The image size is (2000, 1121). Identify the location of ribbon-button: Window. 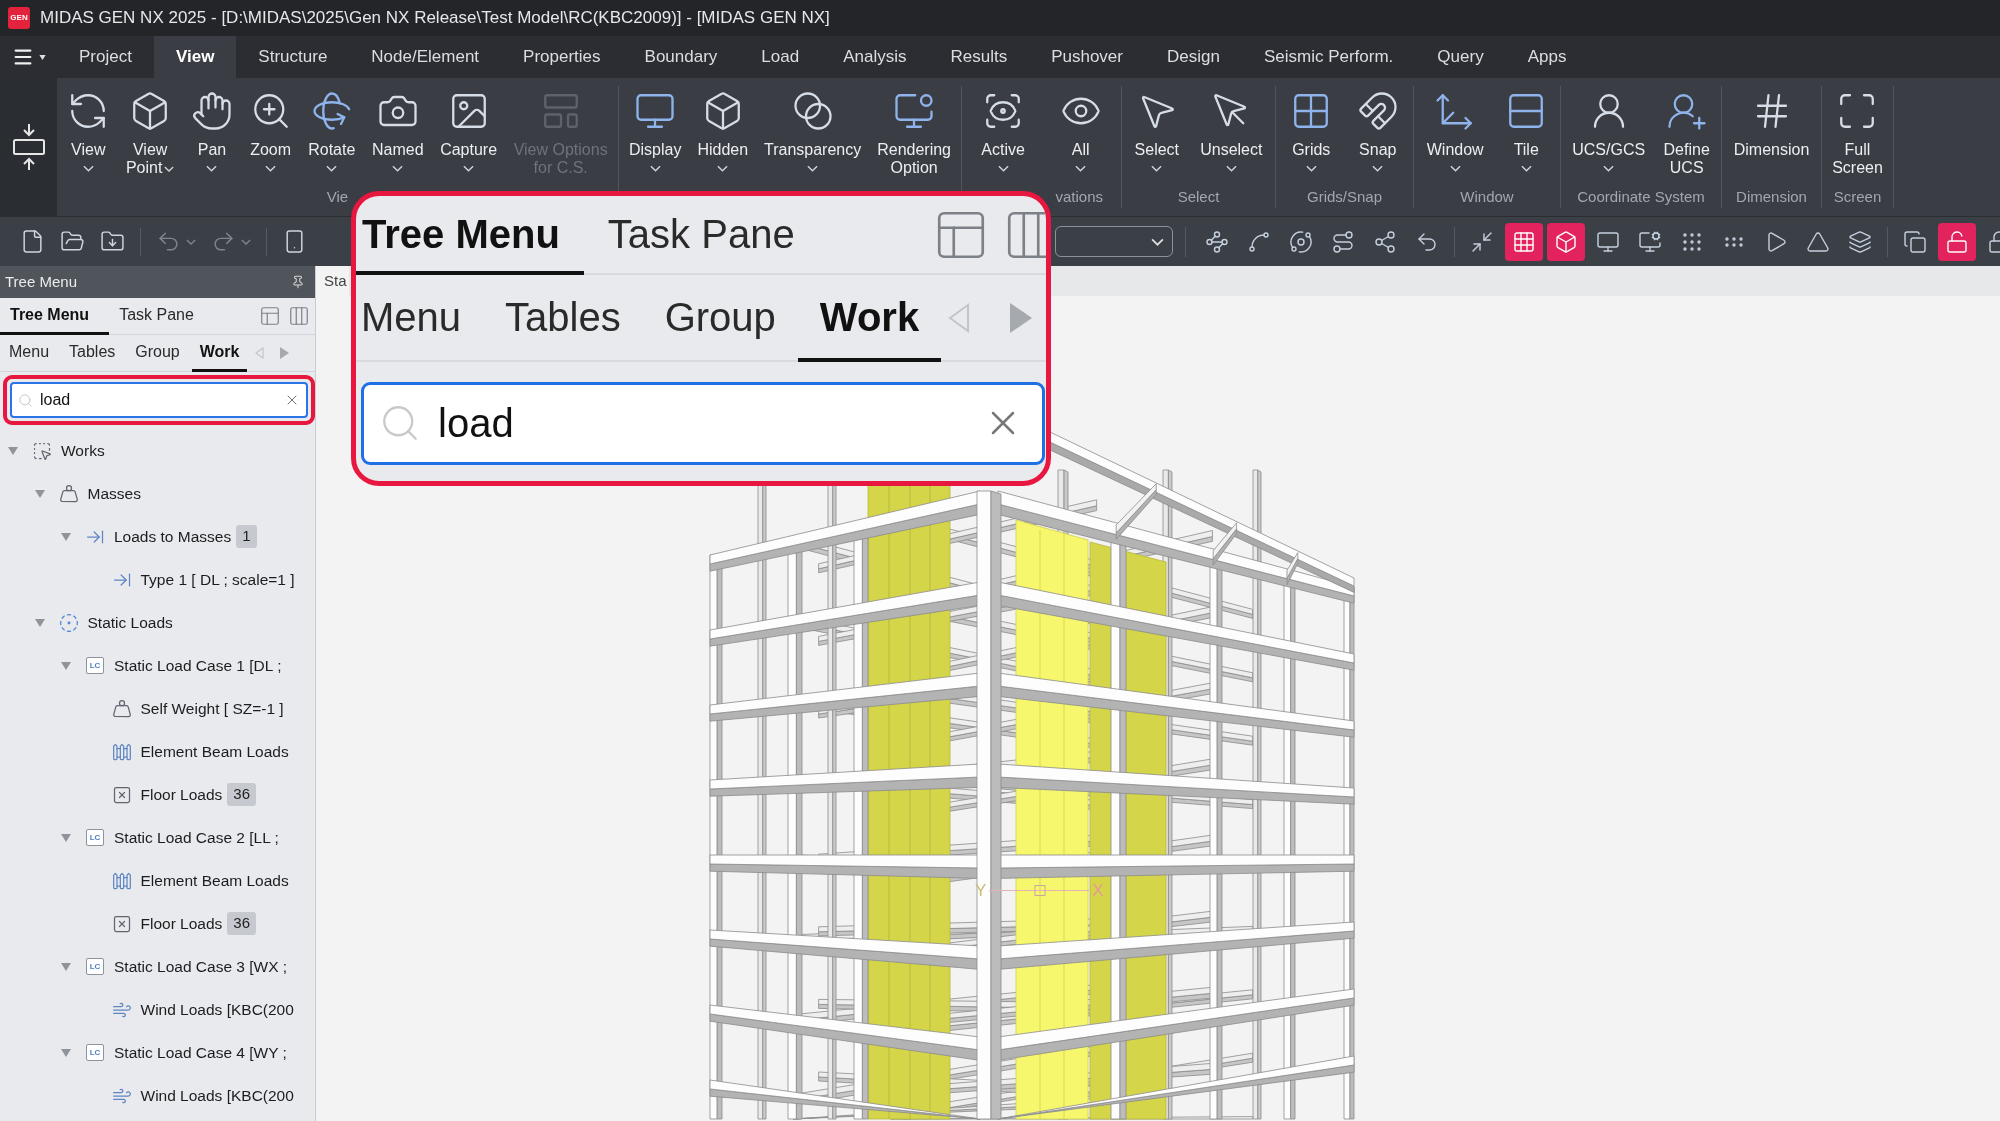
(1455, 131).